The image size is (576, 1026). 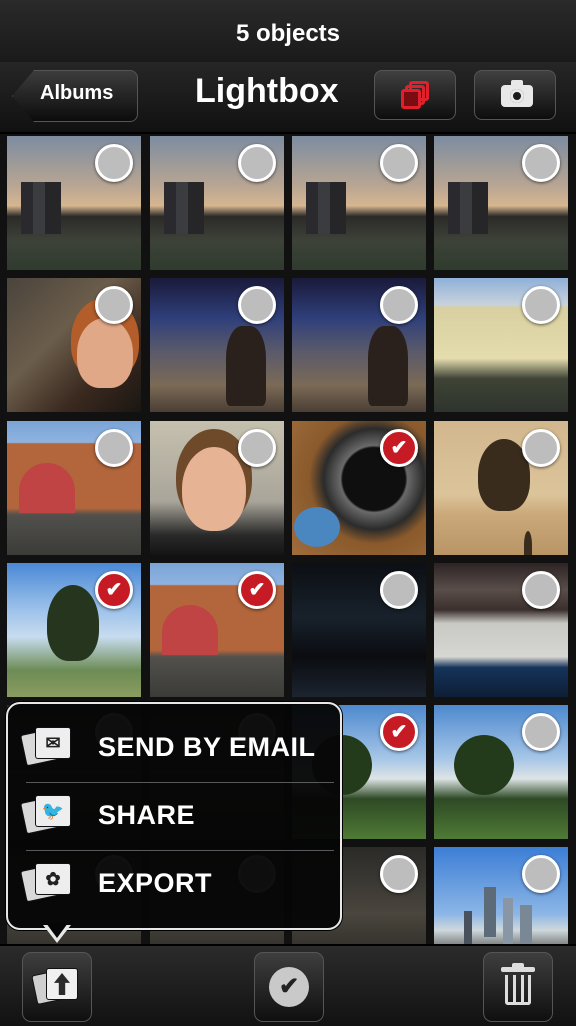 I want to click on export-icon, so click(x=56, y=987).